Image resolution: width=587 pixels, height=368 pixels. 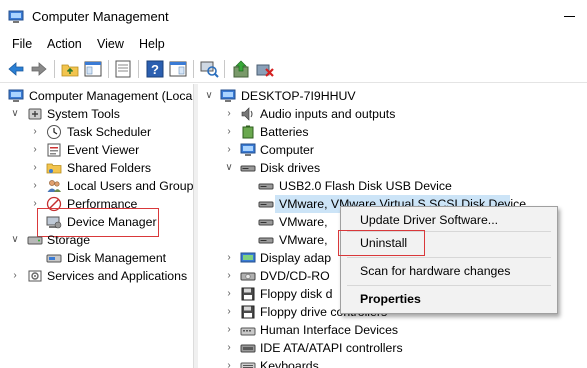 I want to click on device-category-label: Batteries, so click(x=284, y=132).